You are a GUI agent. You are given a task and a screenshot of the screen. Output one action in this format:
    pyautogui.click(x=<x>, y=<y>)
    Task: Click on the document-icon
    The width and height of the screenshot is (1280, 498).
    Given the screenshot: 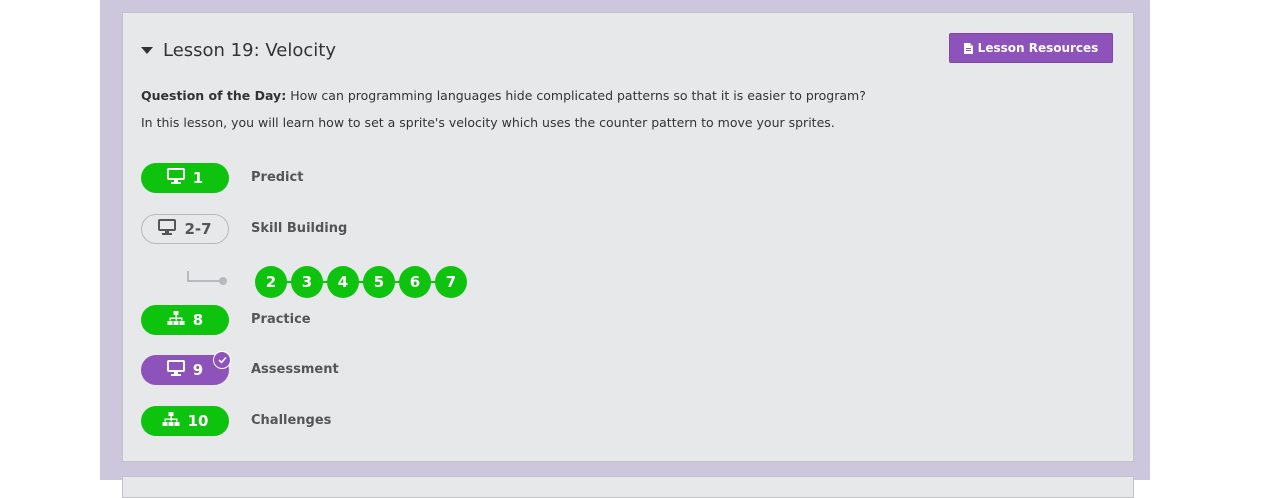 What is the action you would take?
    pyautogui.click(x=968, y=48)
    